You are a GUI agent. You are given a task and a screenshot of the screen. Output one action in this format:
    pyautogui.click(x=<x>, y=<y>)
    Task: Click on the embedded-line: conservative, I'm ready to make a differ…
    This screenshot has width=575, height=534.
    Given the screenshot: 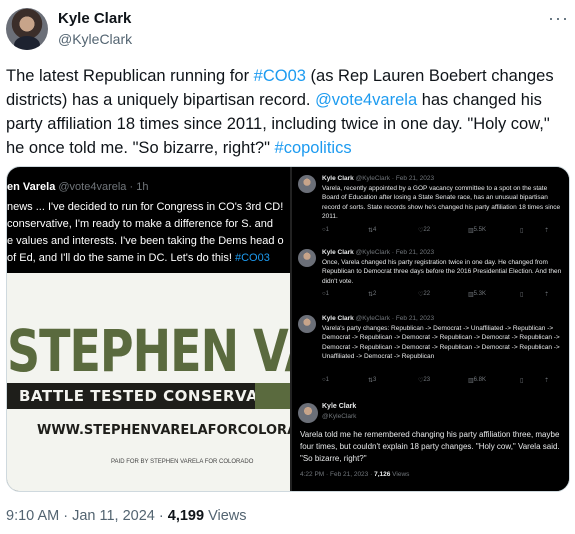 What is the action you would take?
    pyautogui.click(x=140, y=224)
    